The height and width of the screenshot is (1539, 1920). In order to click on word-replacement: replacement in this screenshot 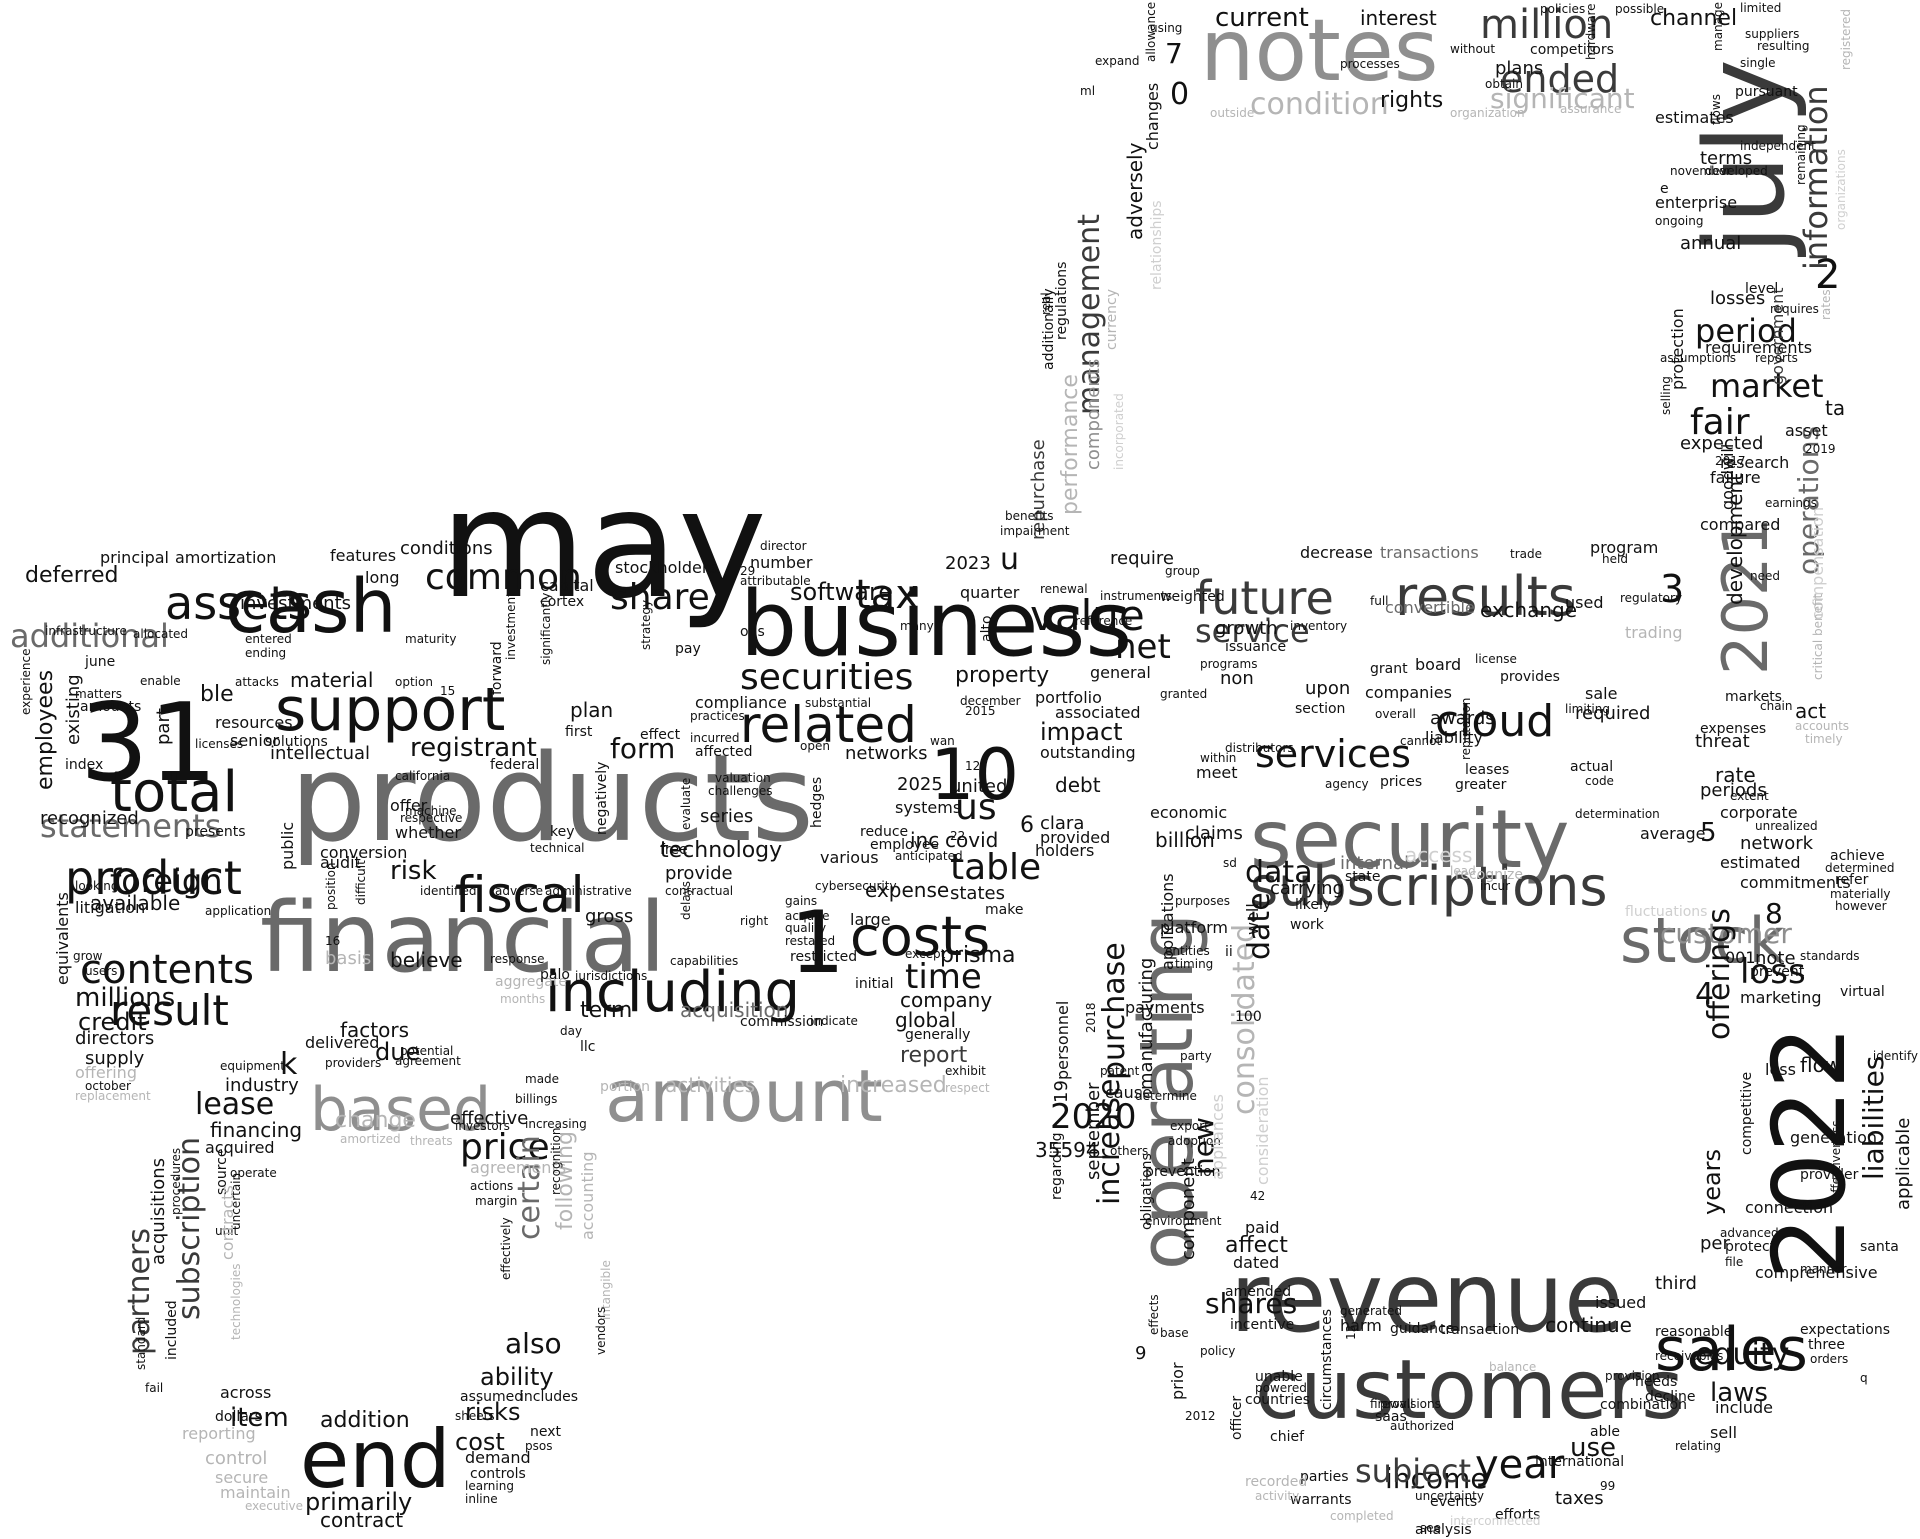, I will do `click(113, 1096)`.